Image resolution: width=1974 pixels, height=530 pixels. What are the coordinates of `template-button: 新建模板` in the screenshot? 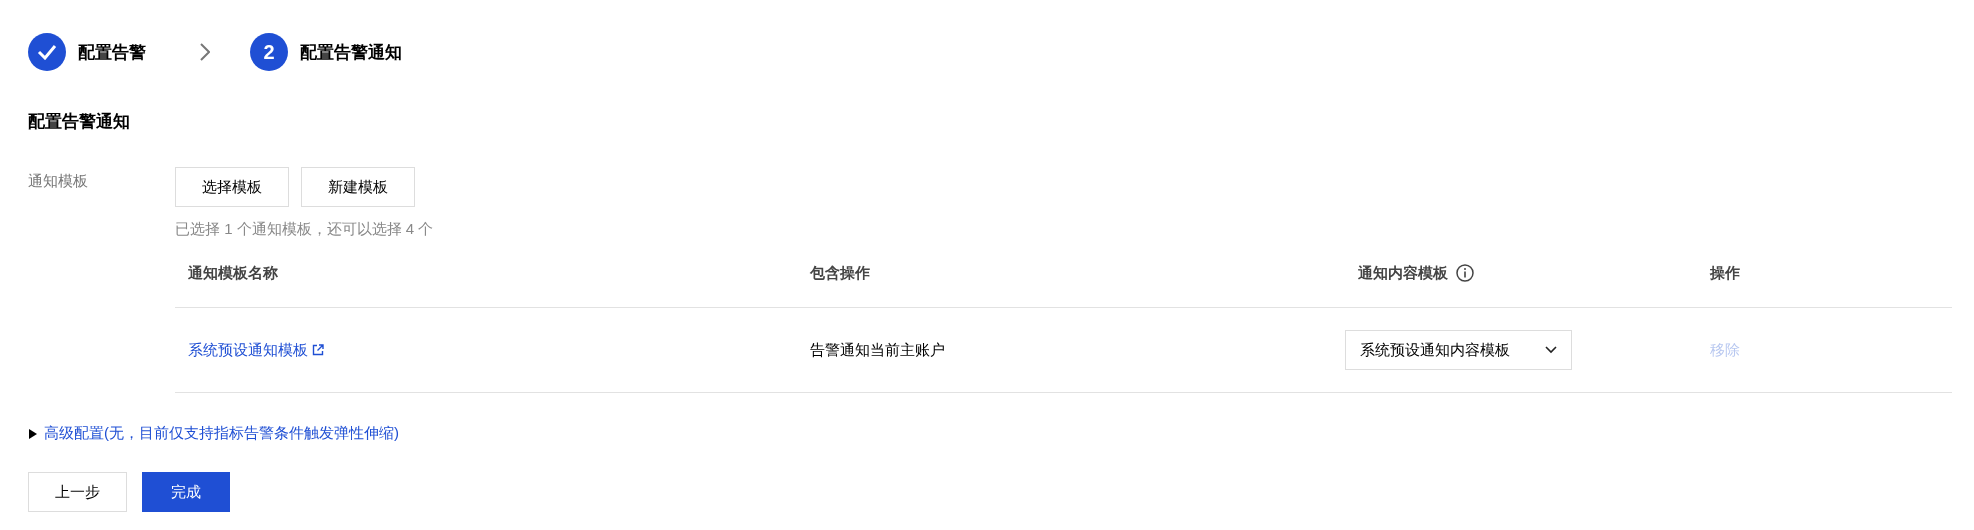 It's located at (358, 187).